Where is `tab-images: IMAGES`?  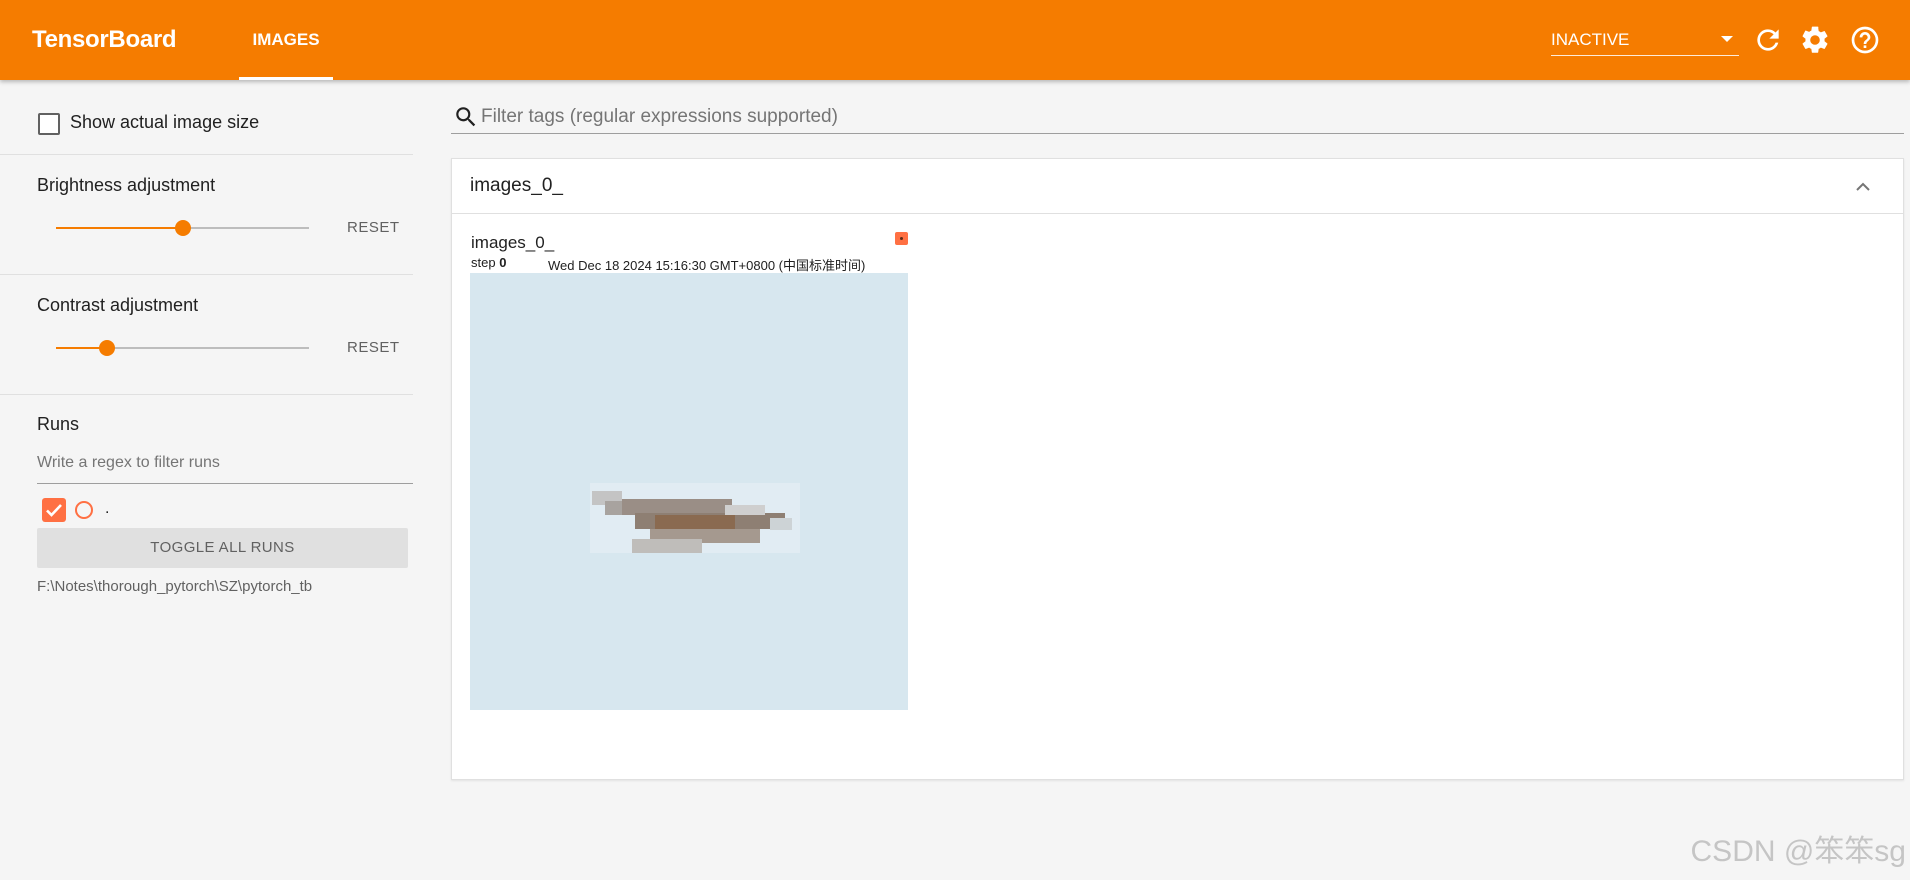 tab-images: IMAGES is located at coordinates (286, 40).